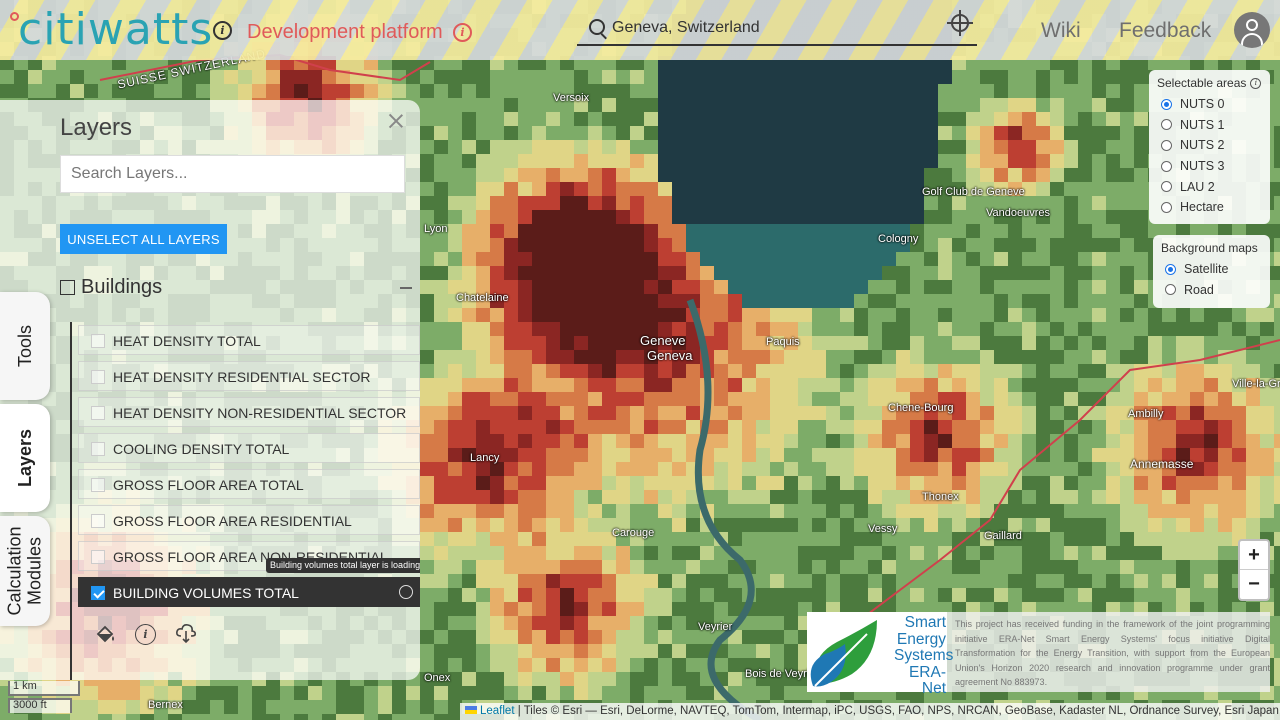  What do you see at coordinates (1202, 104) in the screenshot?
I see `radio-label: NUTS 0` at bounding box center [1202, 104].